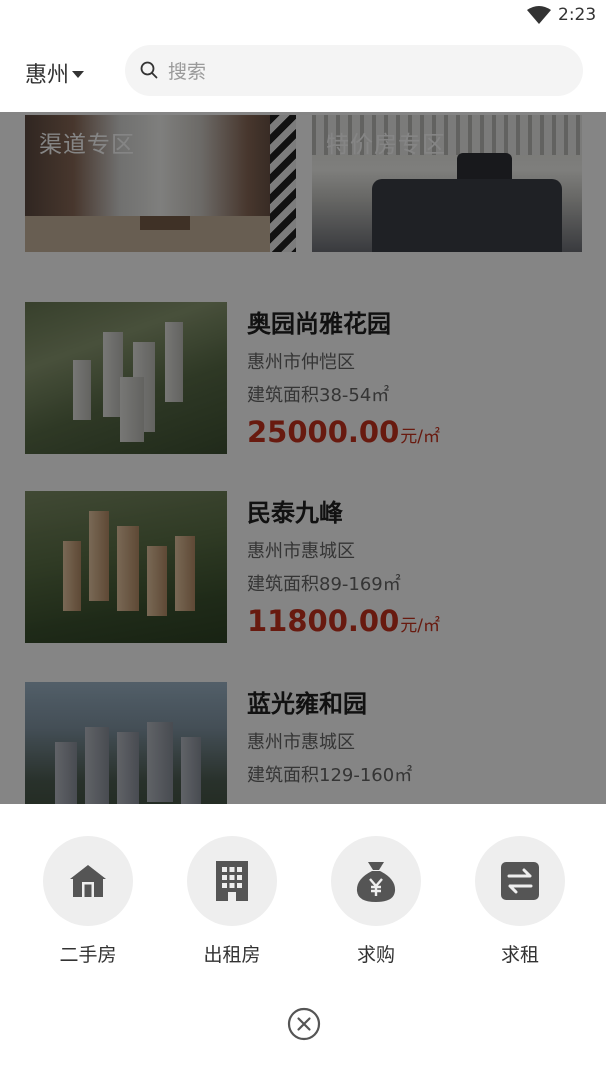  Describe the element at coordinates (577, 15) in the screenshot. I see `status-time: 2:23` at that location.